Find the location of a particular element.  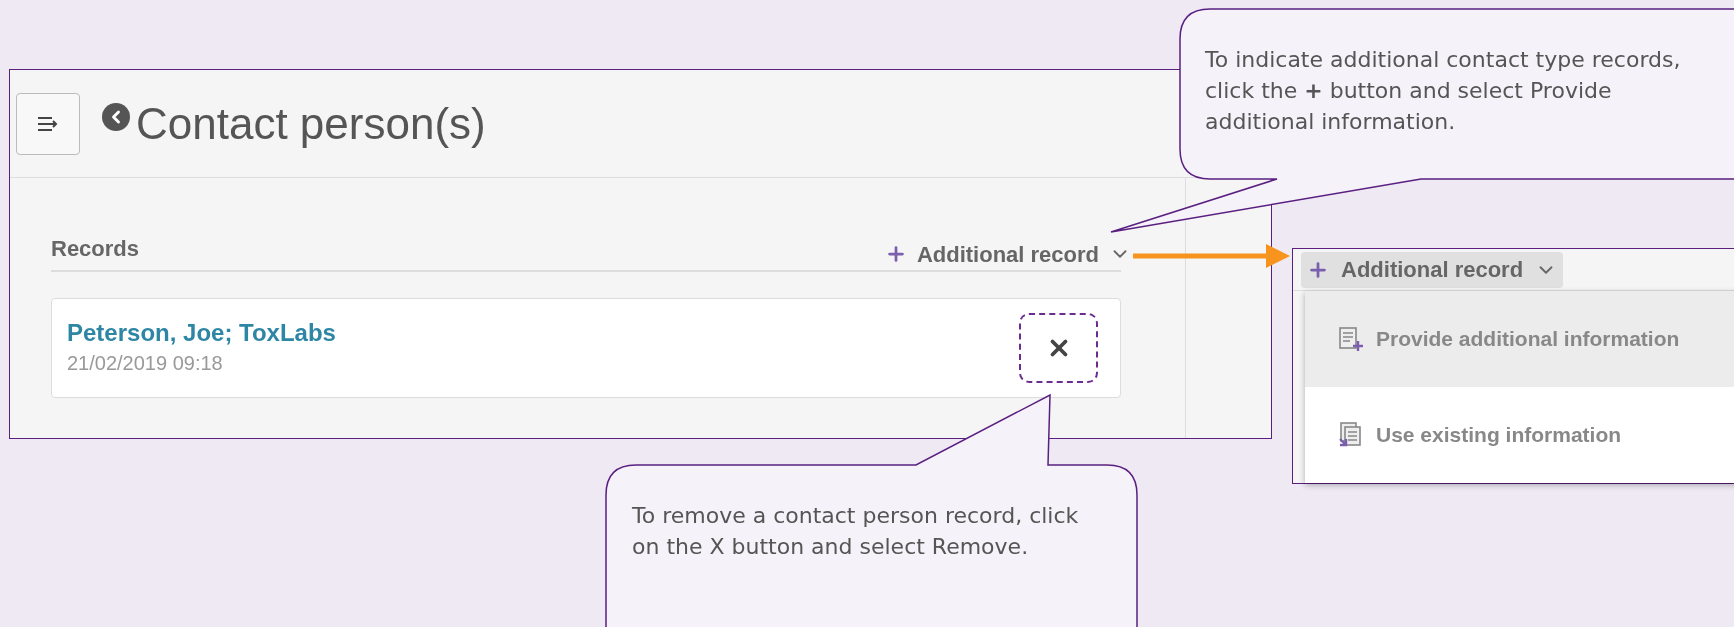

menu-button is located at coordinates (48, 123).